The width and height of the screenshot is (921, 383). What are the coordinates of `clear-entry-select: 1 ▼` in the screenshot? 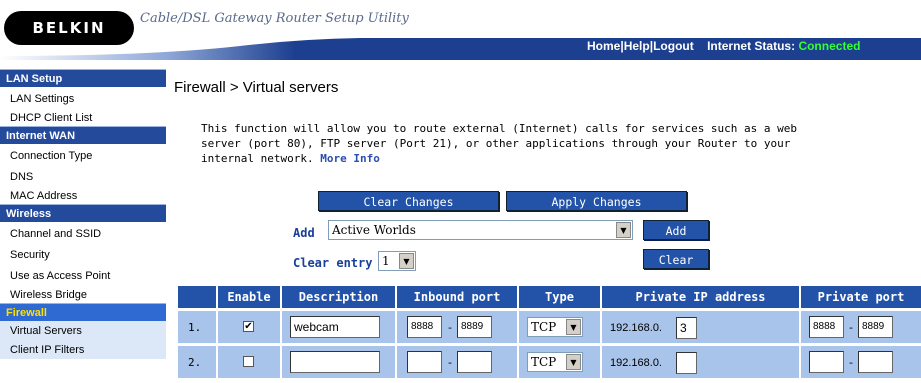 It's located at (397, 261).